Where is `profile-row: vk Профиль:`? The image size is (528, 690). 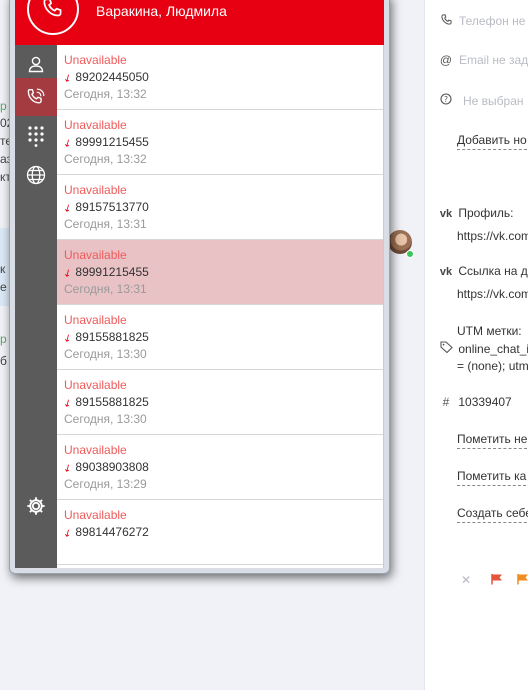 profile-row: vk Профиль: is located at coordinates (476, 213).